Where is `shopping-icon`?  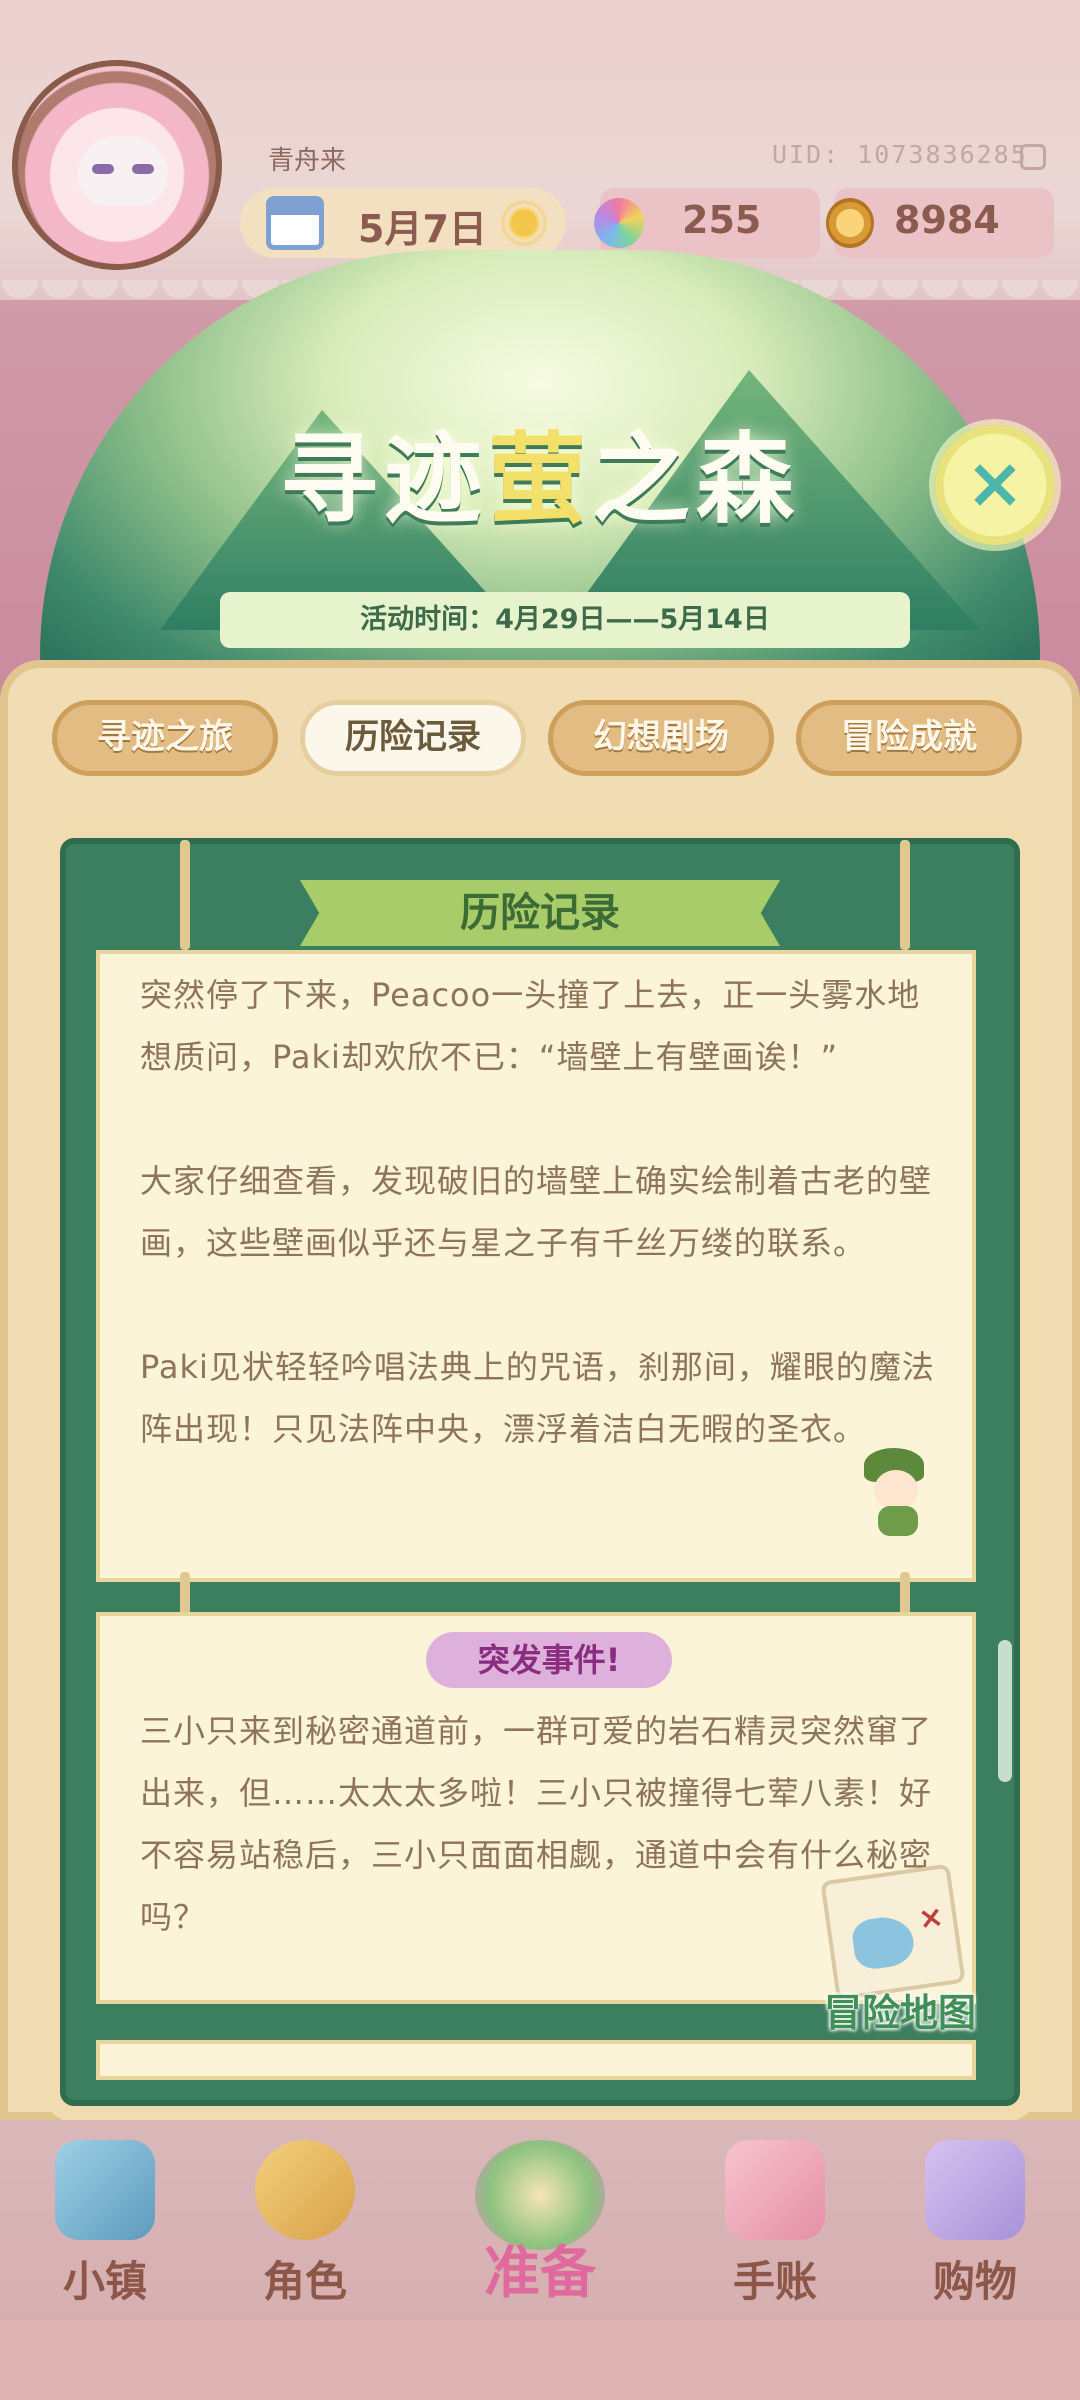 shopping-icon is located at coordinates (975, 2190).